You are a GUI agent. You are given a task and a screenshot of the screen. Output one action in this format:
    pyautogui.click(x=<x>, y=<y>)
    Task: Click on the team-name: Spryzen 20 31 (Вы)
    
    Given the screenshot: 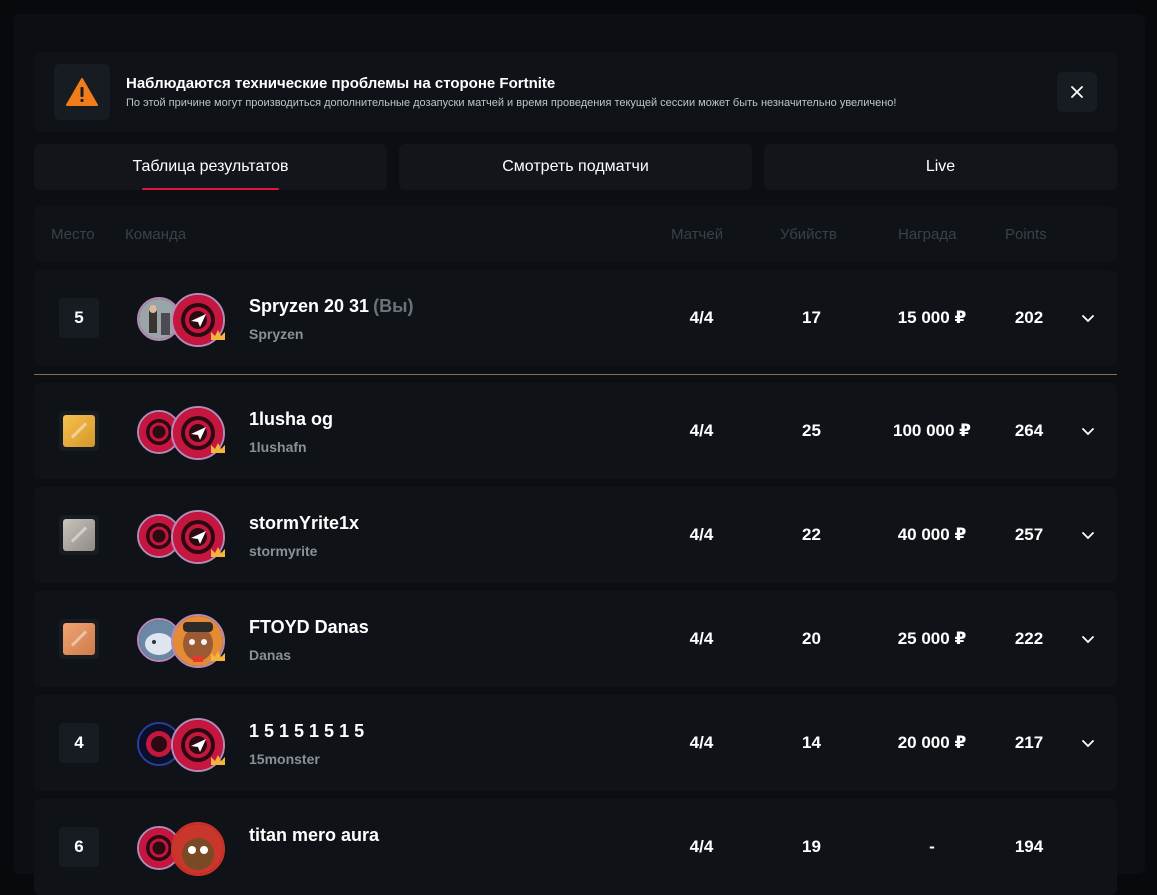 What is the action you would take?
    pyautogui.click(x=331, y=306)
    